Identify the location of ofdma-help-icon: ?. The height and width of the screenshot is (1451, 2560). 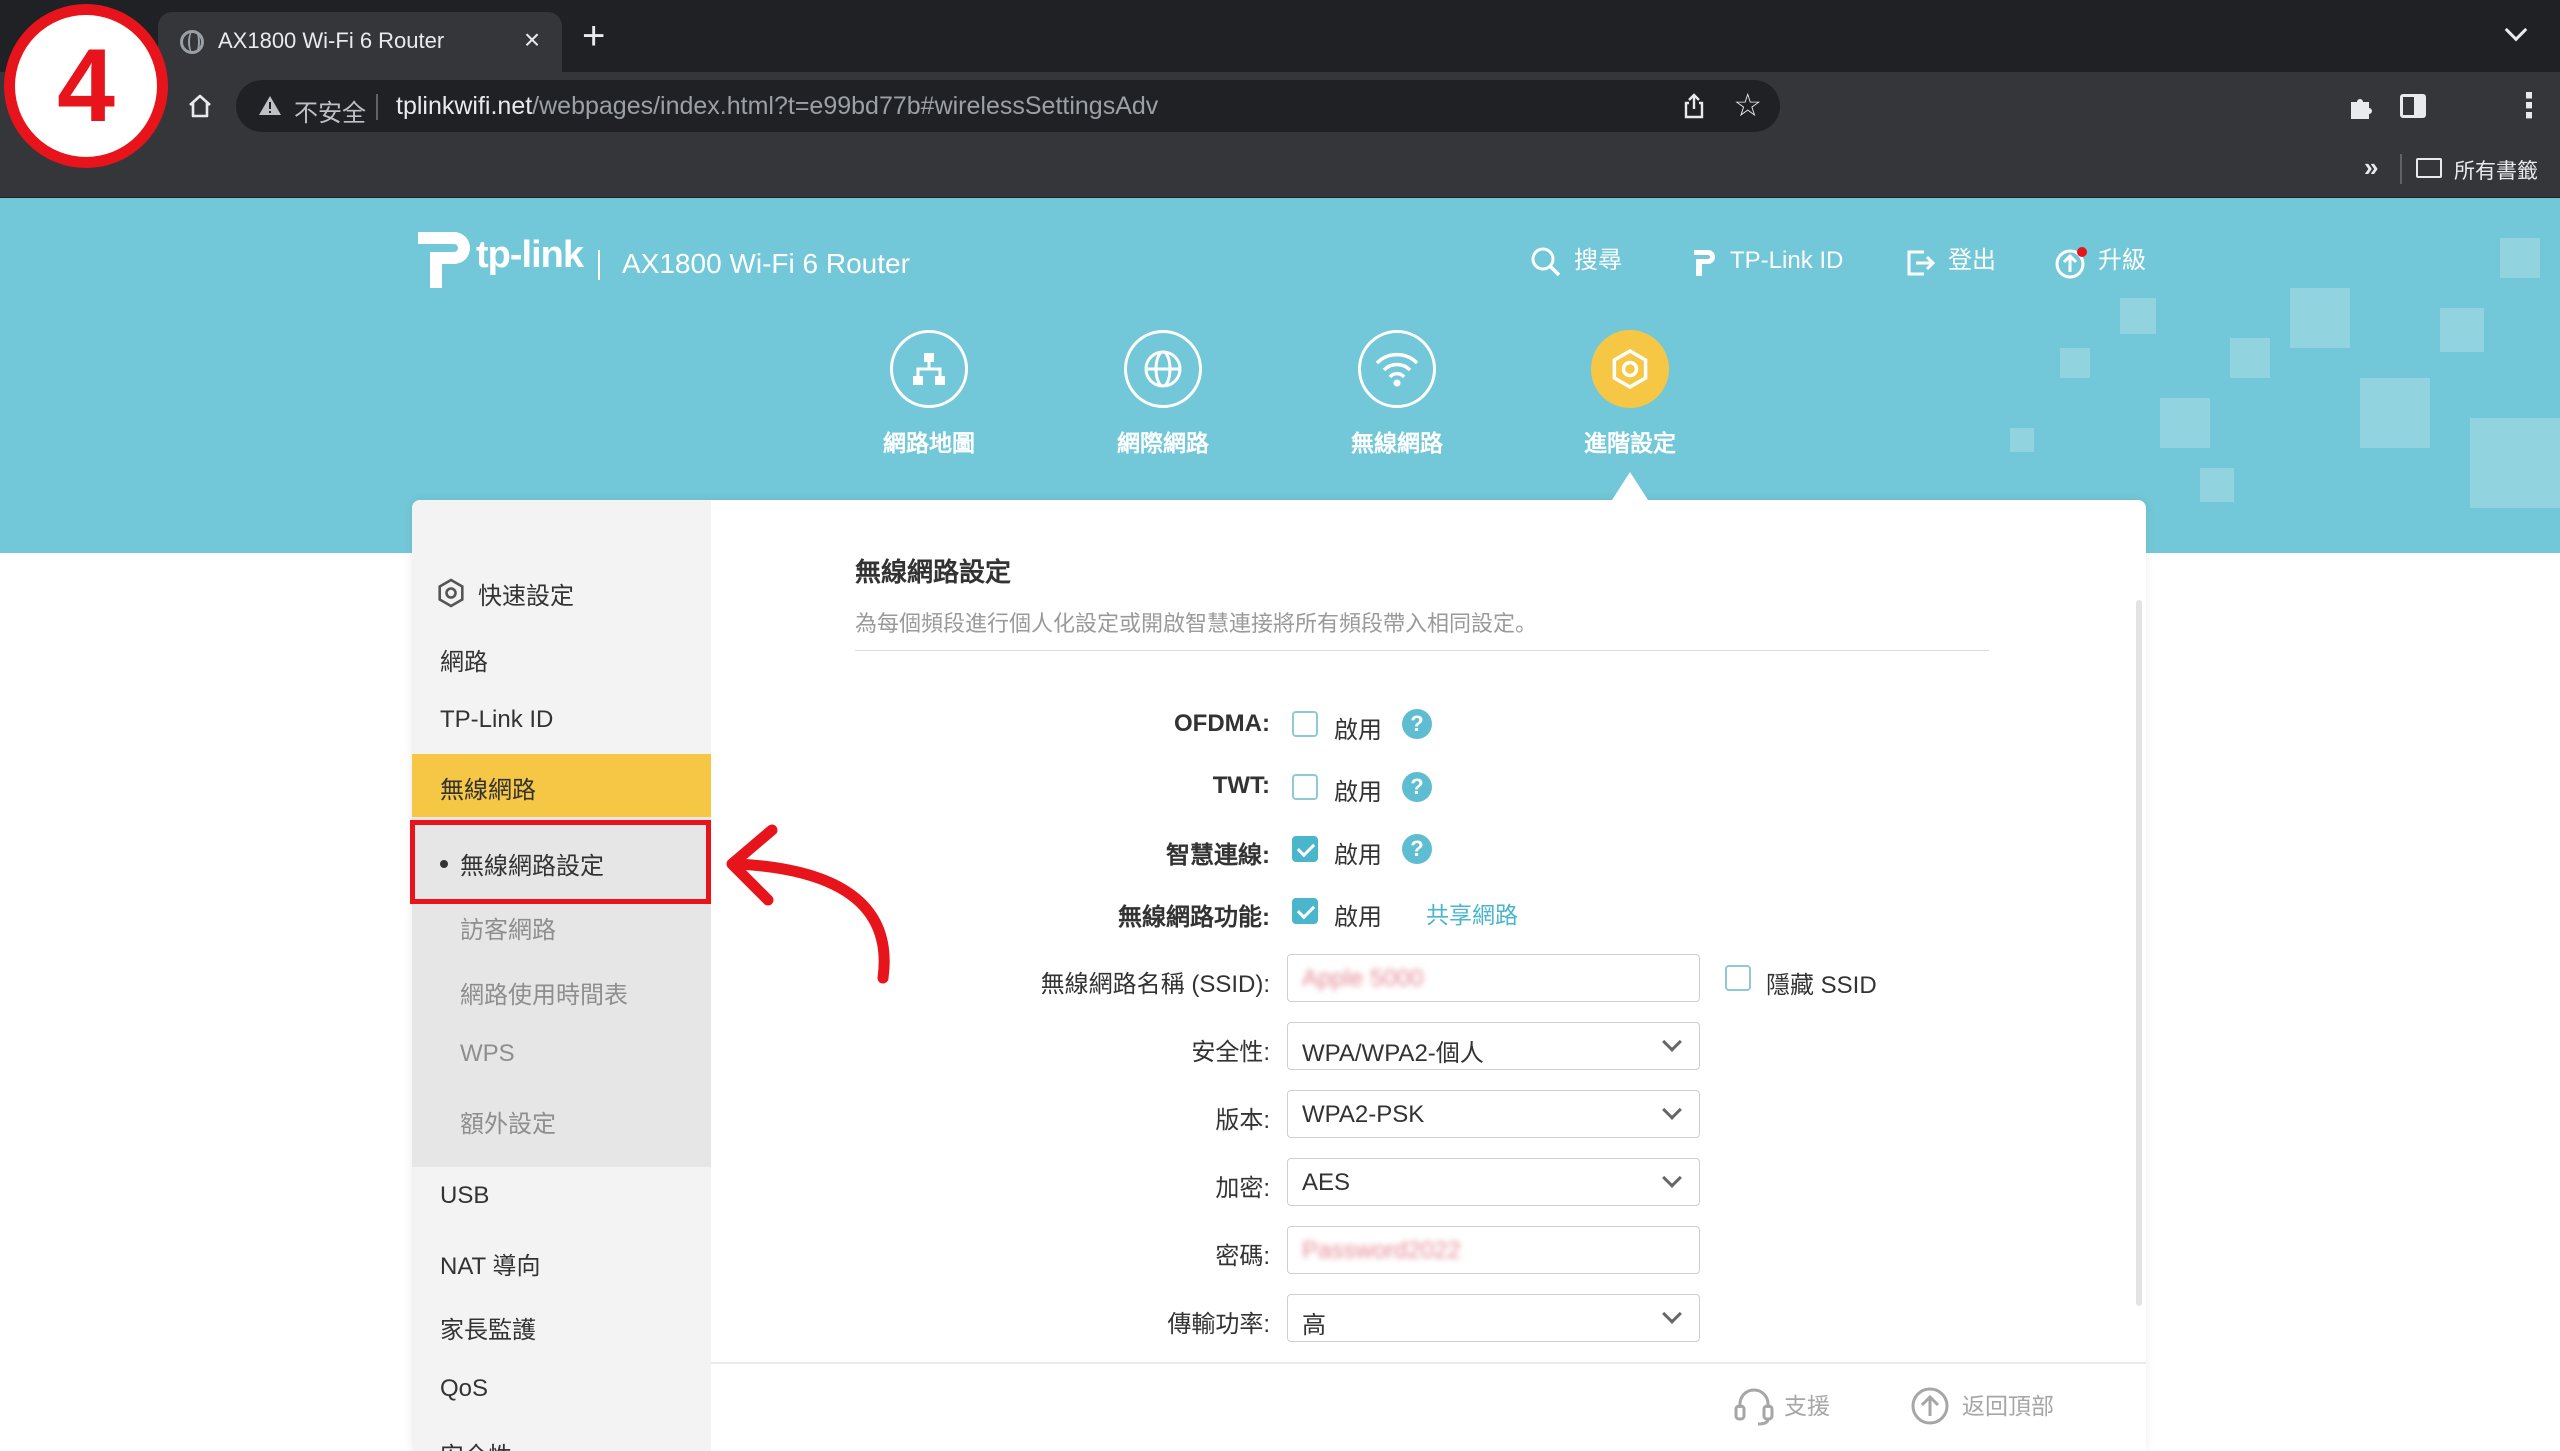
(1417, 724).